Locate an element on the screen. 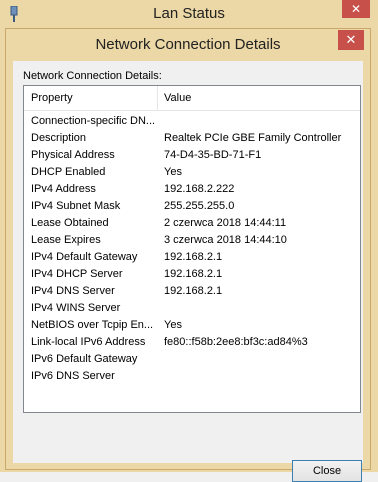  list-item: Physical Address 74-D4-35-BD-71-F1 is located at coordinates (192, 155).